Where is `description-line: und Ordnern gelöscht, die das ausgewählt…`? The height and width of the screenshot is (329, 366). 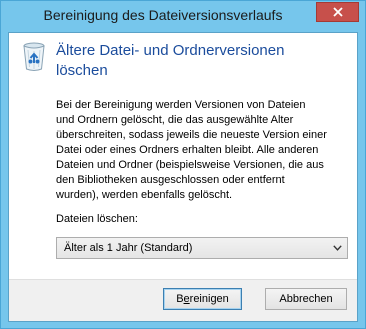
description-line: und Ordnern gelöscht, die das ausgewählt… is located at coordinates (175, 120).